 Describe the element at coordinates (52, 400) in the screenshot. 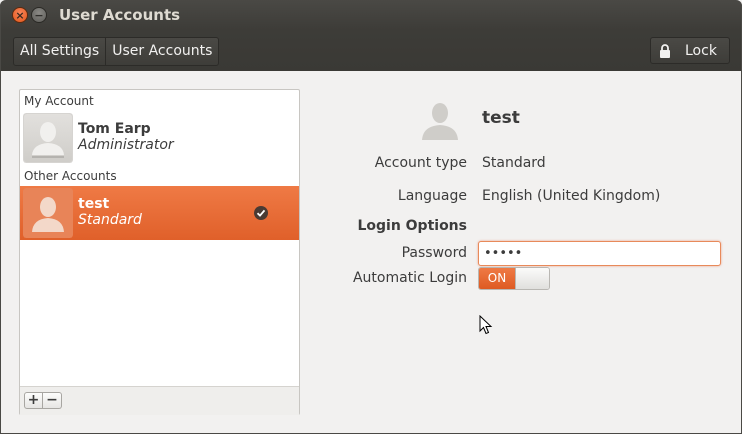

I see `remove-user-button: −` at that location.